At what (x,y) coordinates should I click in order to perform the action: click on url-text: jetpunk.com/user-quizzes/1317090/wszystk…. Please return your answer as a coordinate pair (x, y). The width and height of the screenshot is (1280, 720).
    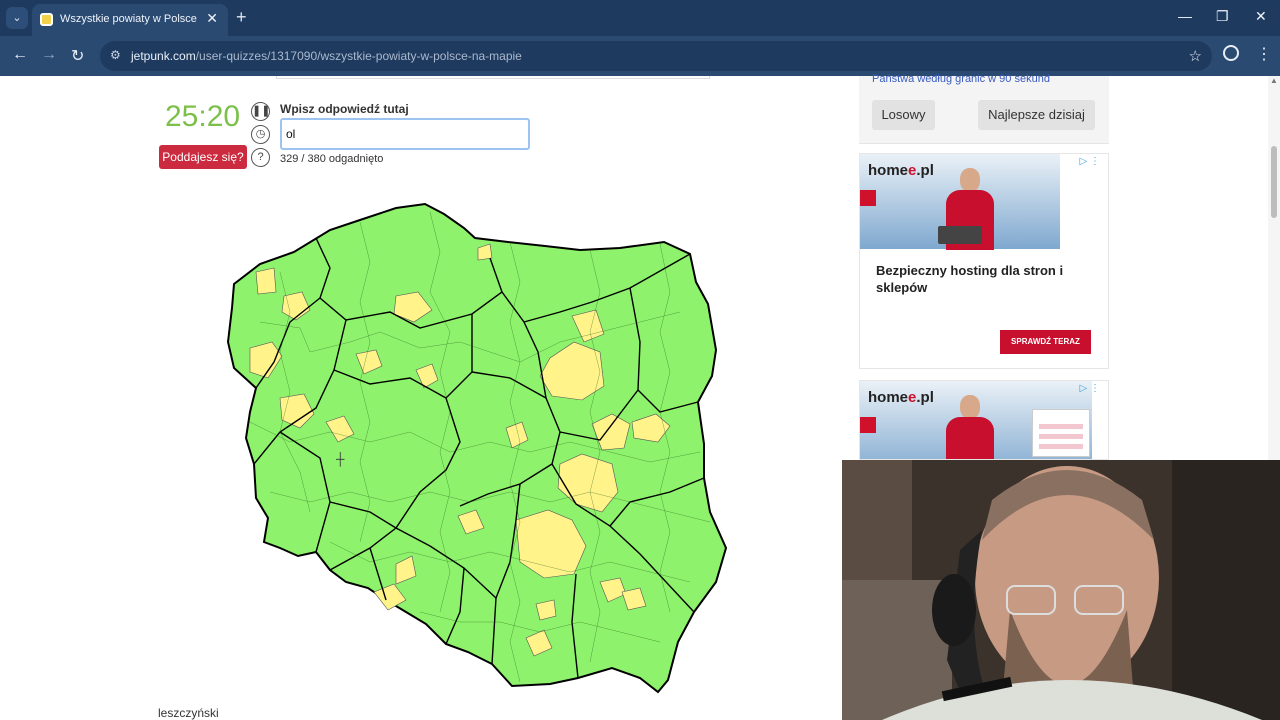
    Looking at the image, I should click on (326, 56).